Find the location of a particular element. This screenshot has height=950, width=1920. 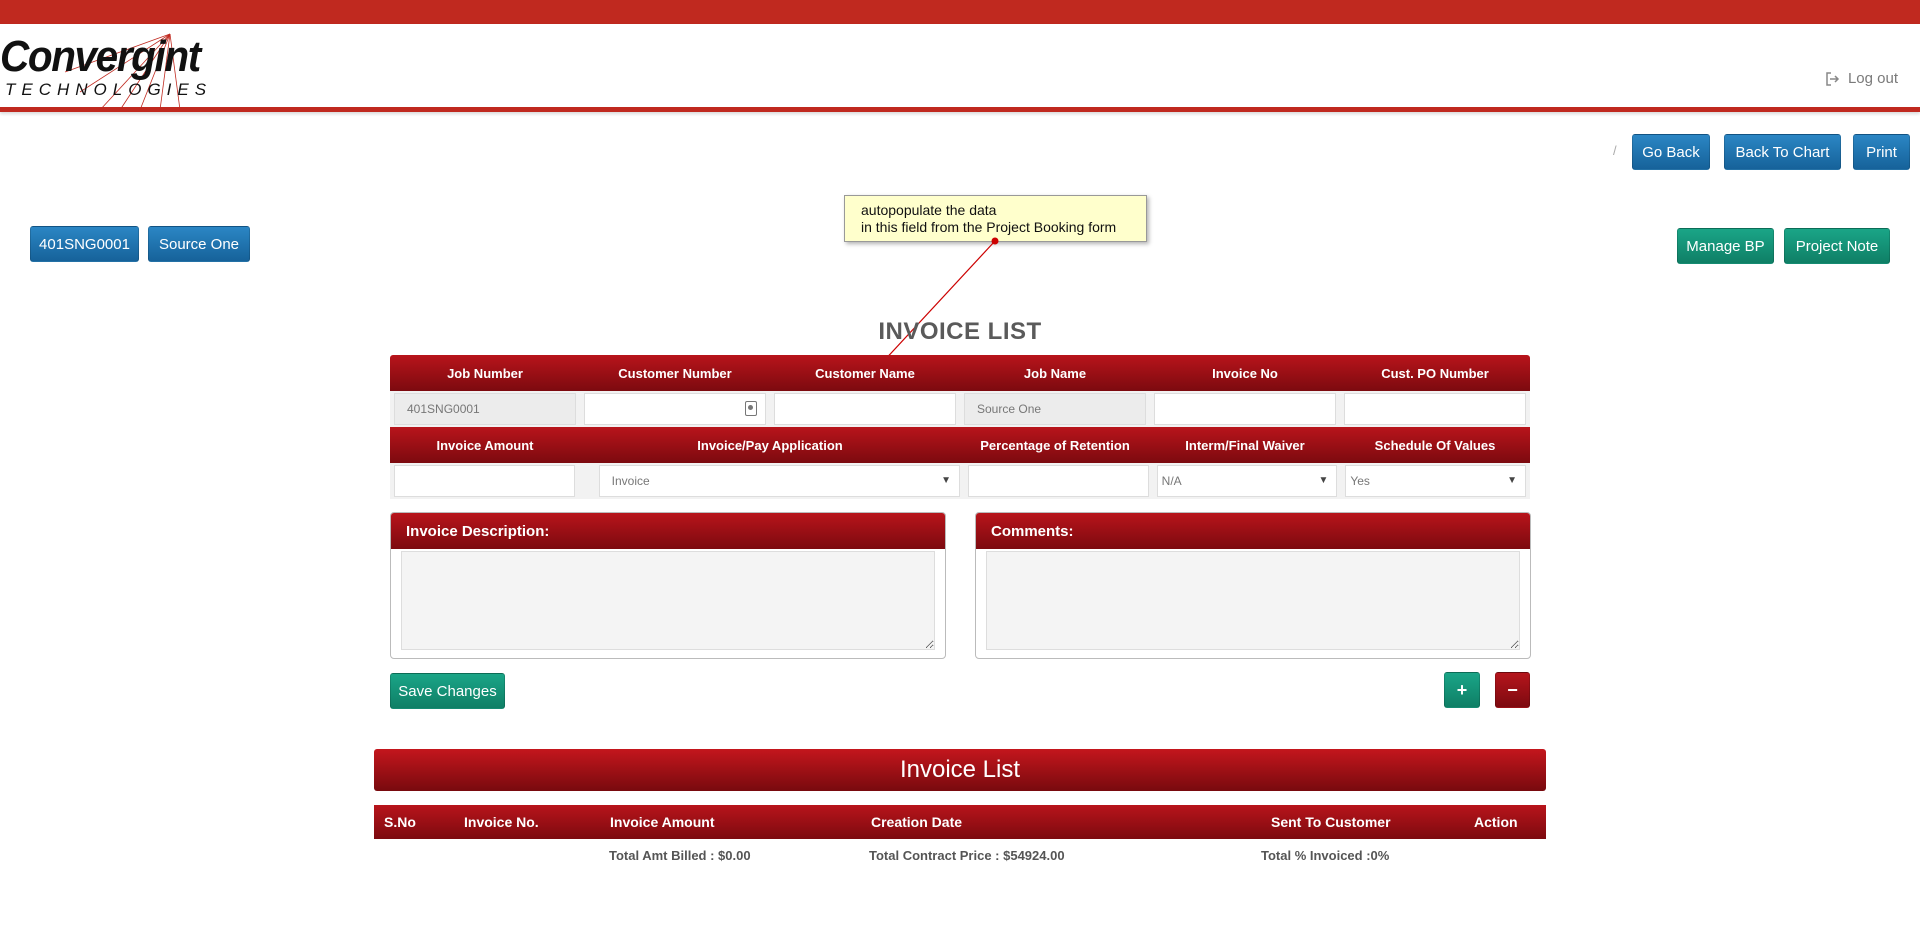

invoice-amount-field is located at coordinates (484, 481).